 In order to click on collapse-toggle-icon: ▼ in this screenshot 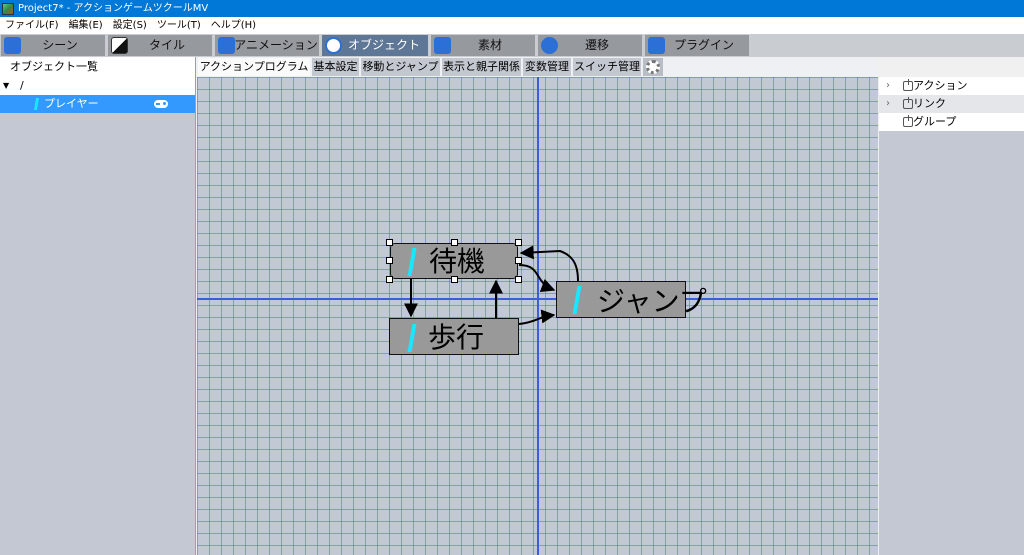, I will do `click(6, 86)`.